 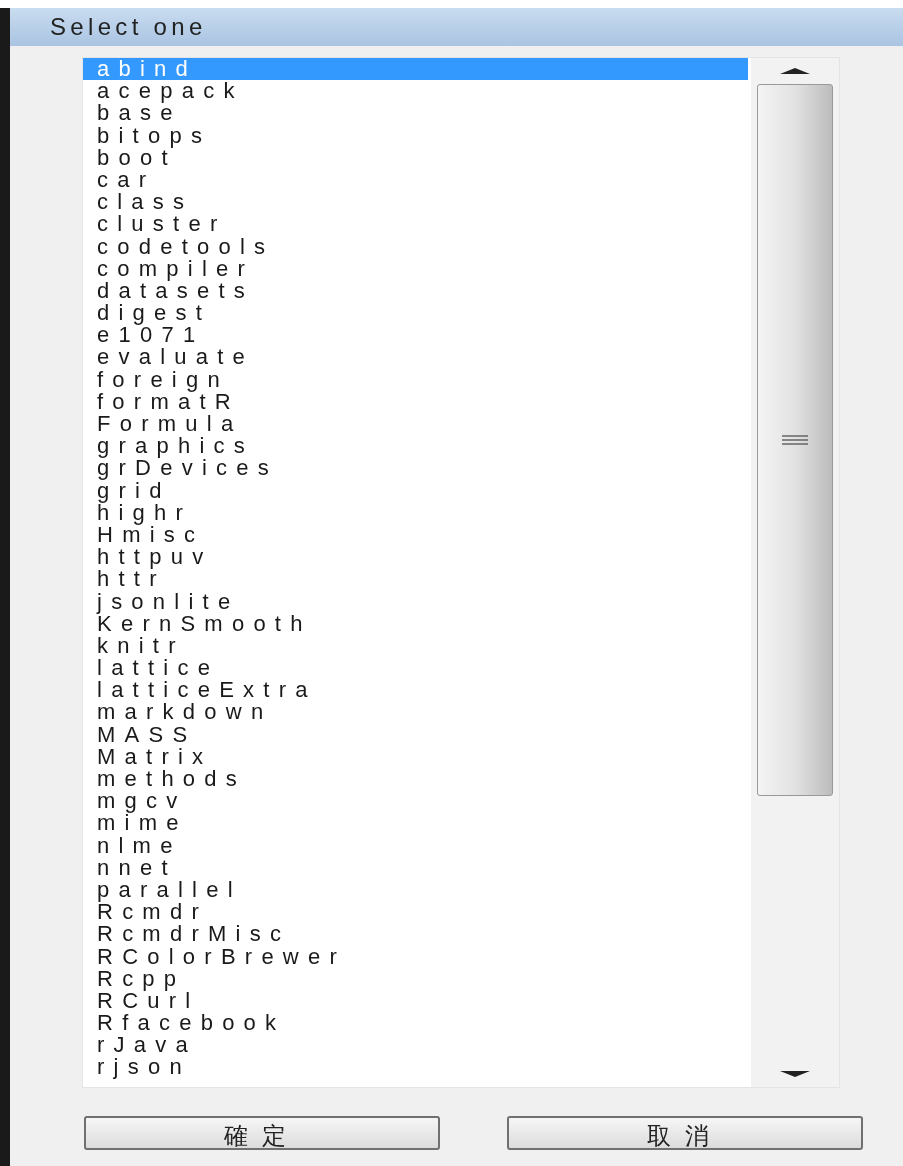 I want to click on list-item: boot, so click(x=415, y=157).